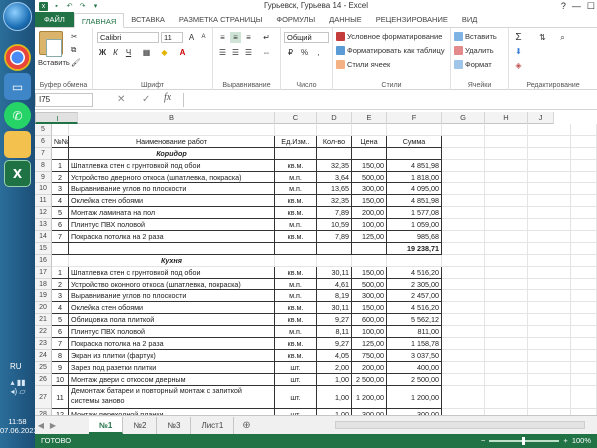 The height and width of the screenshot is (448, 597). What do you see at coordinates (369, 320) in the screenshot?
I see `cell-e21: 600,00` at bounding box center [369, 320].